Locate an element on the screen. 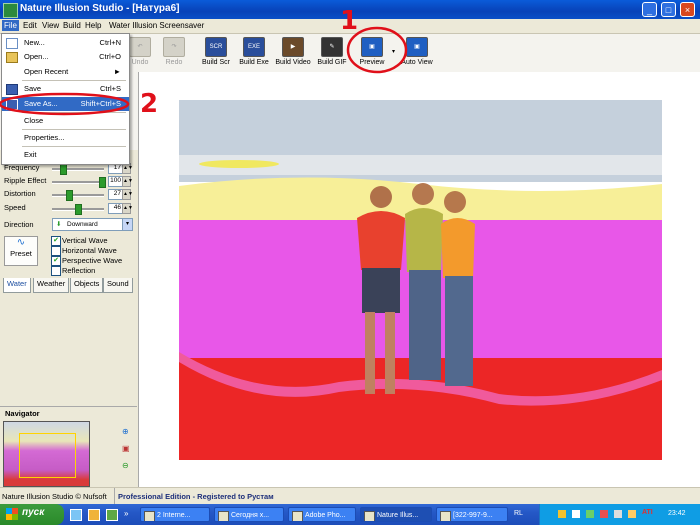  menu-close-label: Close is located at coordinates (34, 120).